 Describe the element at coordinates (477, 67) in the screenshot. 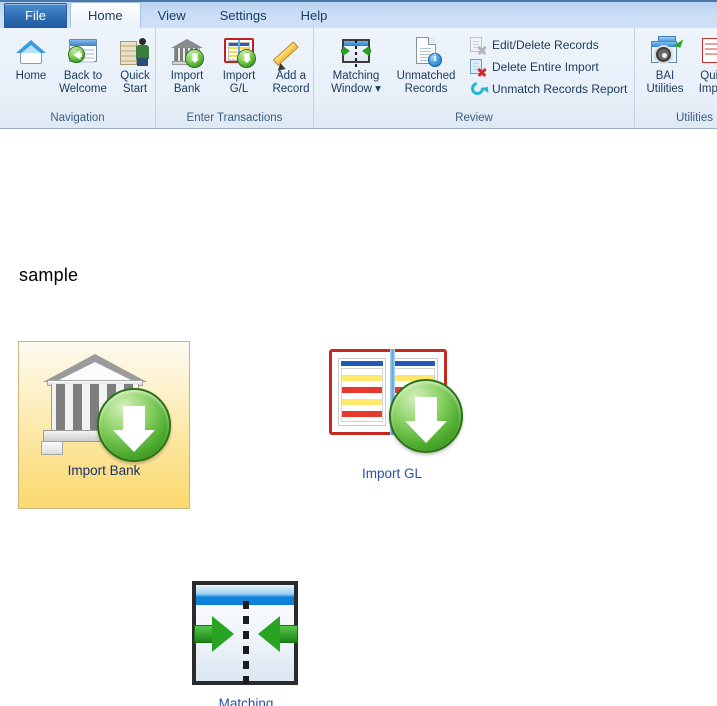

I see `delete-entire-import-icon` at that location.